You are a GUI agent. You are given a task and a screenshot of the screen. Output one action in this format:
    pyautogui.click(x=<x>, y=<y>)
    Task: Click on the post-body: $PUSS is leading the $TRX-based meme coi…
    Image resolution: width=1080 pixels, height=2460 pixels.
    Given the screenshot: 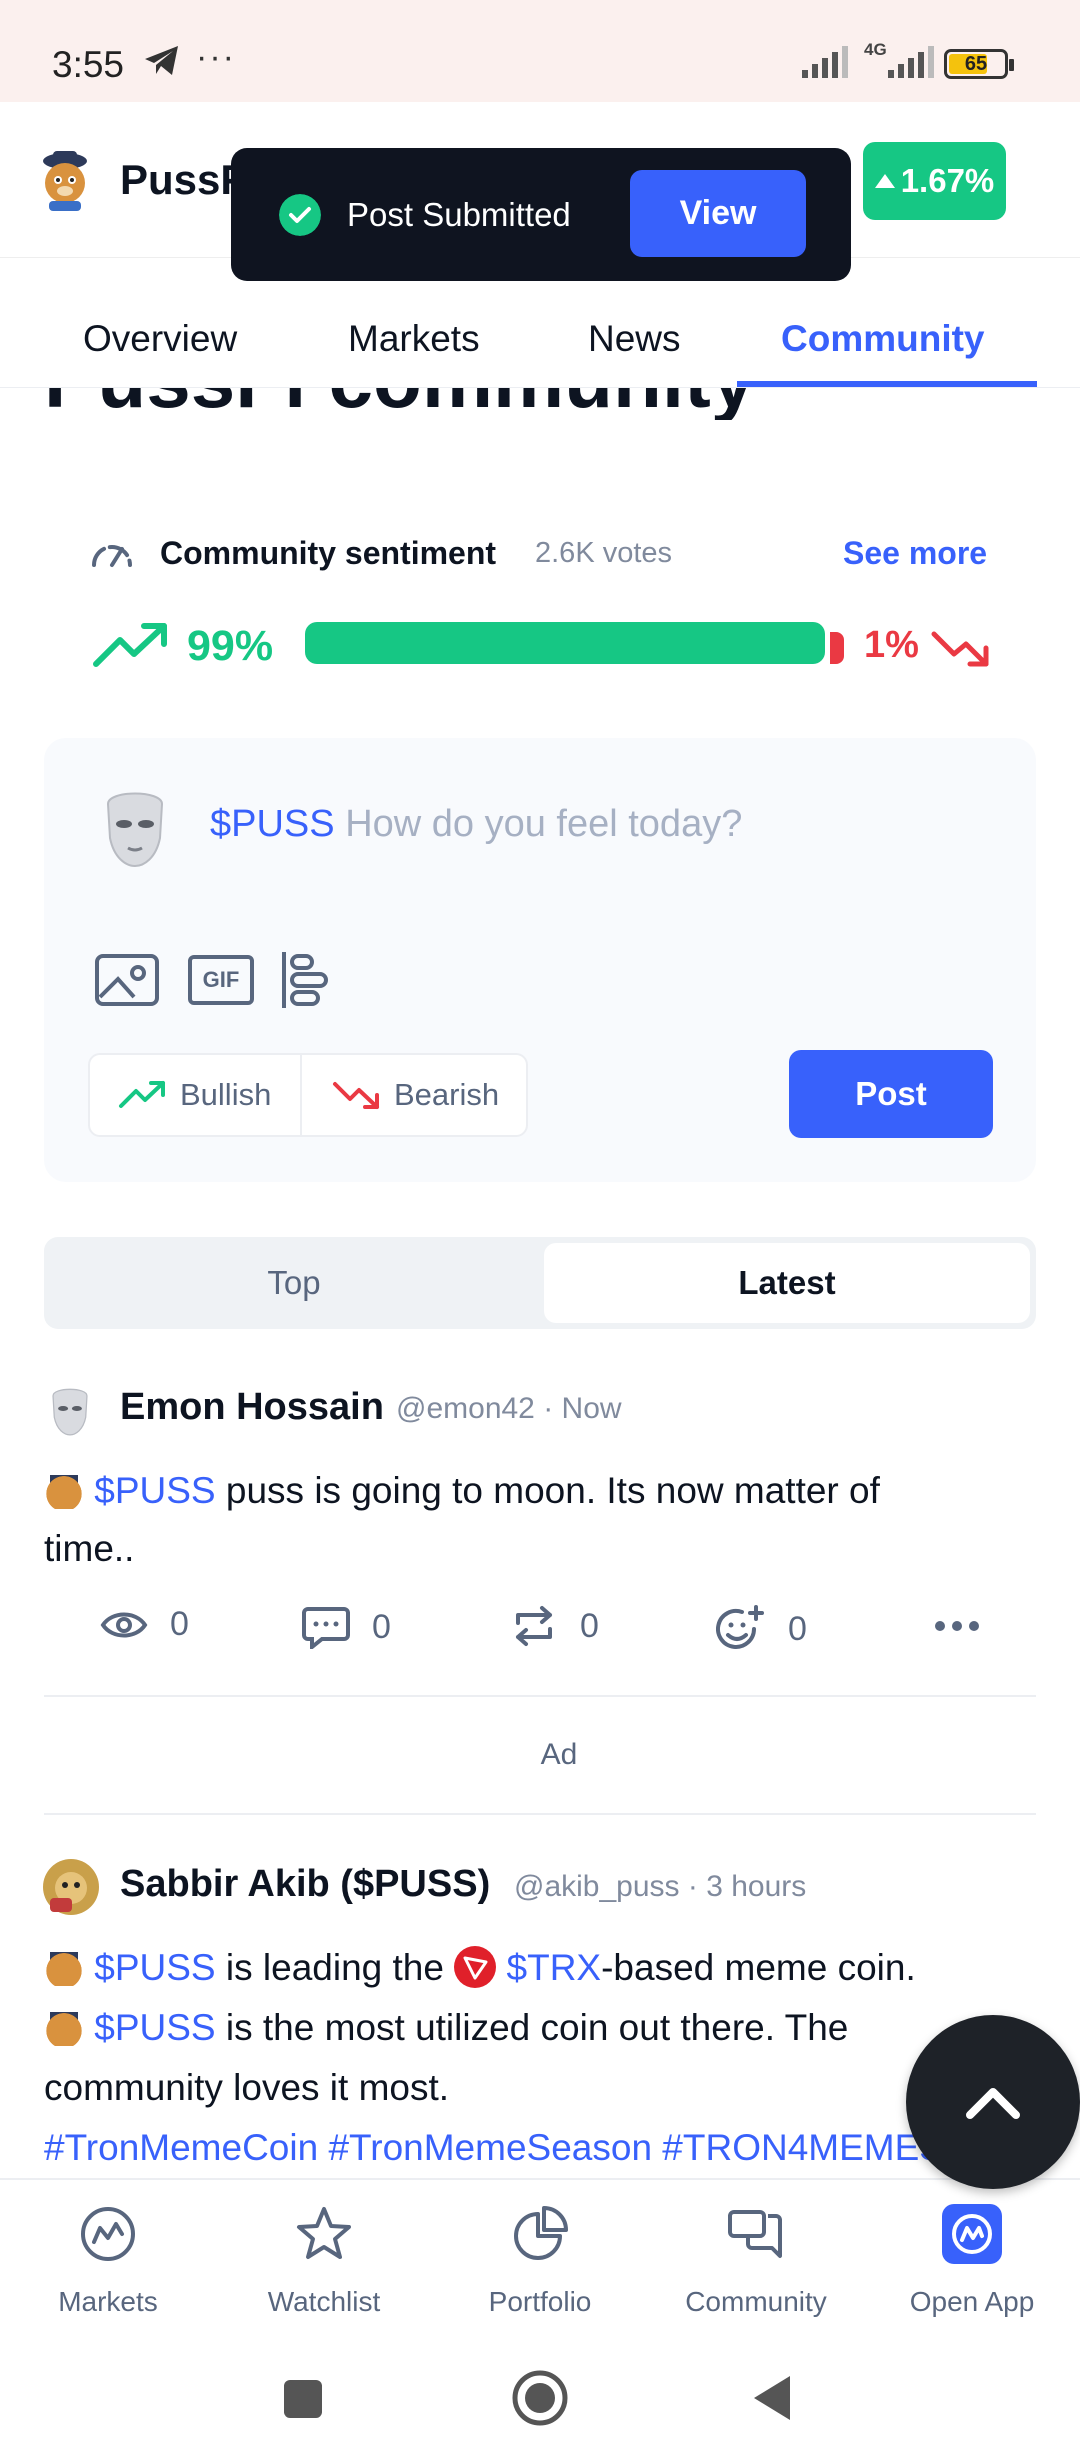 What is the action you would take?
    pyautogui.click(x=539, y=2058)
    